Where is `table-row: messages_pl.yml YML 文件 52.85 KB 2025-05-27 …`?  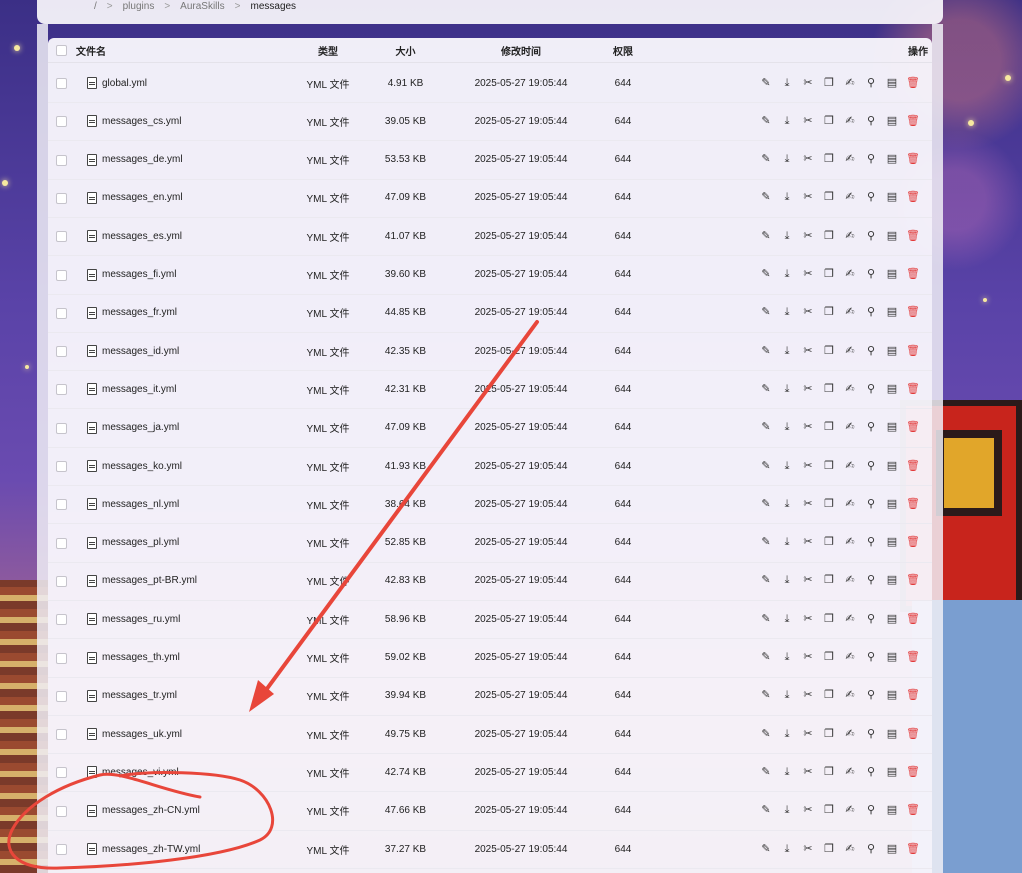
table-row: messages_pl.yml YML 文件 52.85 KB 2025-05-27 … is located at coordinates (490, 543).